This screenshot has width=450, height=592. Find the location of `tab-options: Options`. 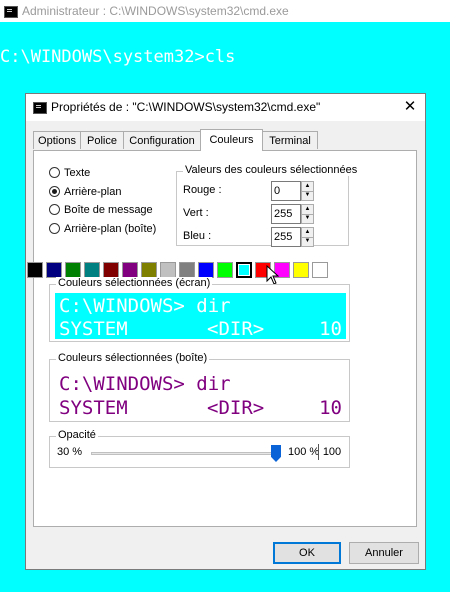

tab-options: Options is located at coordinates (57, 140).